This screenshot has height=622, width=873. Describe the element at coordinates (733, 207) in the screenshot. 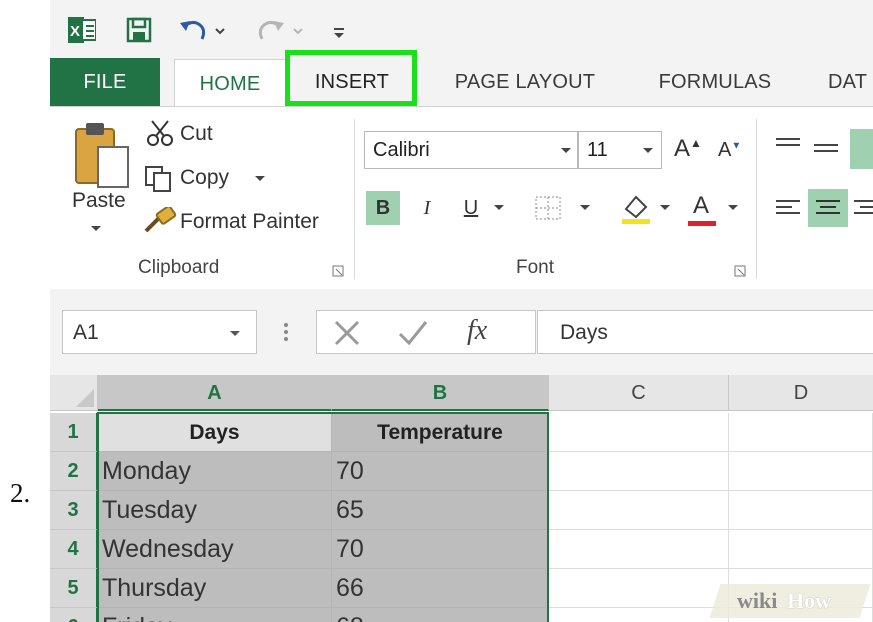

I see `font-color-dropdown-icon` at that location.